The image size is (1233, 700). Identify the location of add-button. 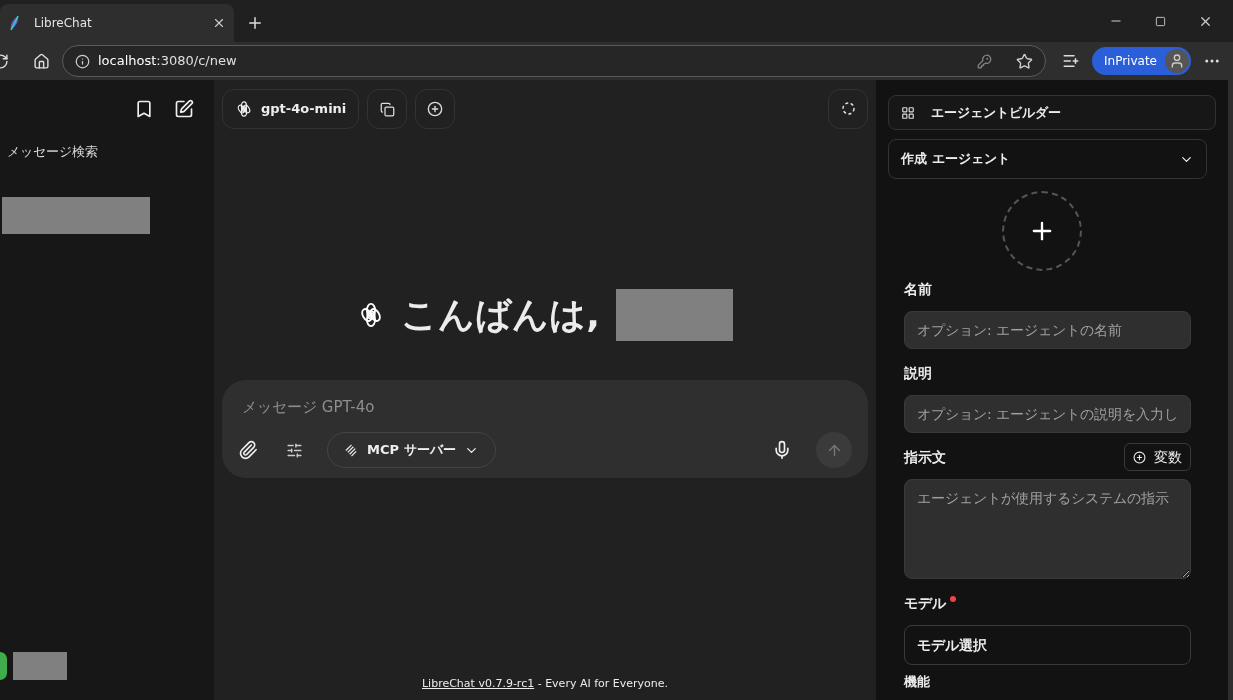
(435, 109).